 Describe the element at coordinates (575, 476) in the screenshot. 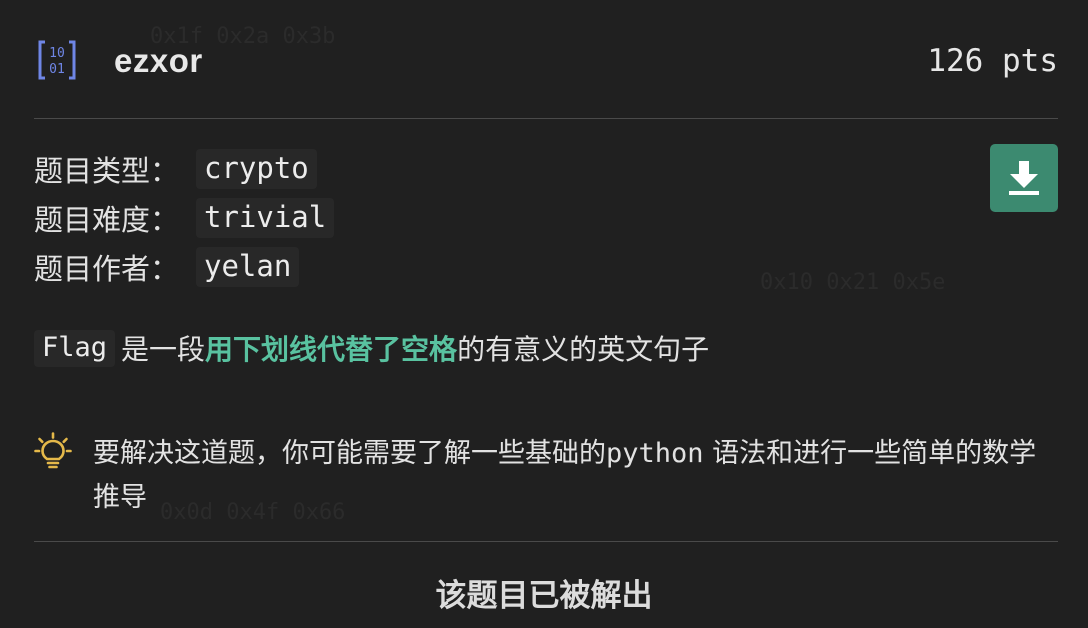

I see `hint-text: 要解决这道题，你可能需要了解一些基础的python 语法和进行一些简单的数学推导` at that location.